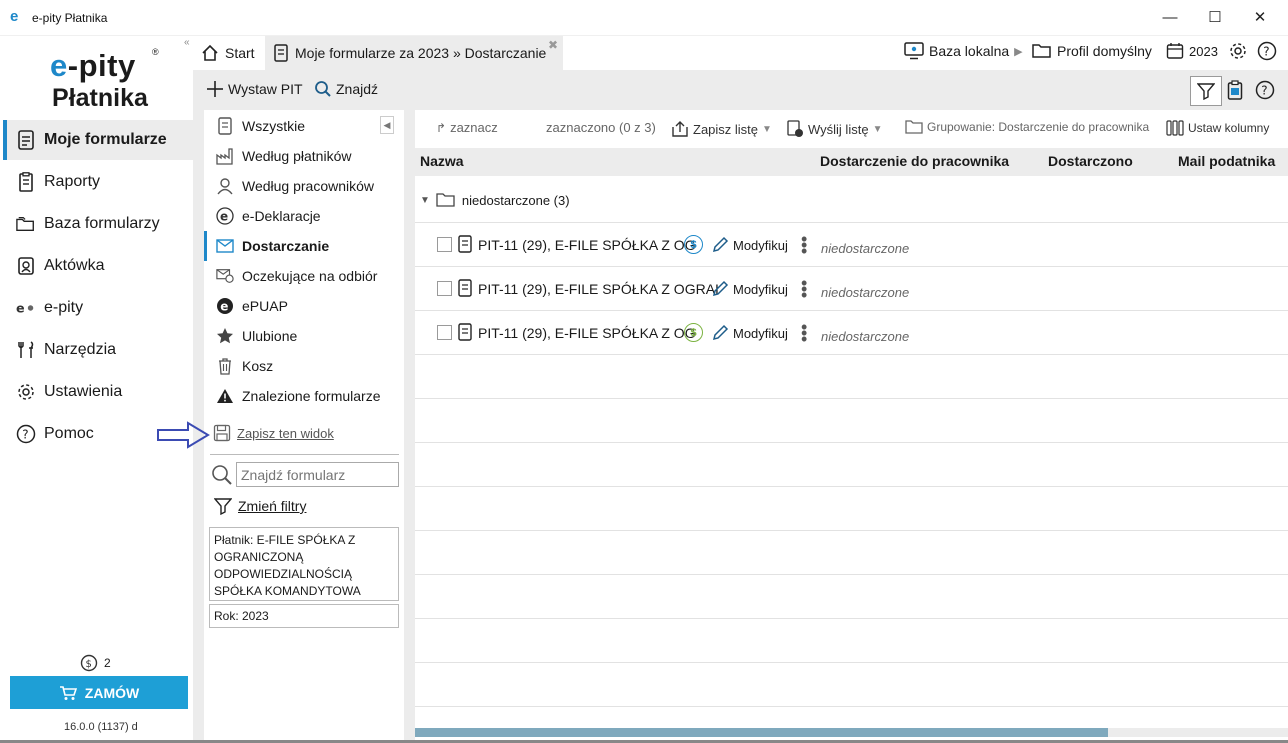 The width and height of the screenshot is (1288, 743). I want to click on clipboard-icon, so click(1235, 90).